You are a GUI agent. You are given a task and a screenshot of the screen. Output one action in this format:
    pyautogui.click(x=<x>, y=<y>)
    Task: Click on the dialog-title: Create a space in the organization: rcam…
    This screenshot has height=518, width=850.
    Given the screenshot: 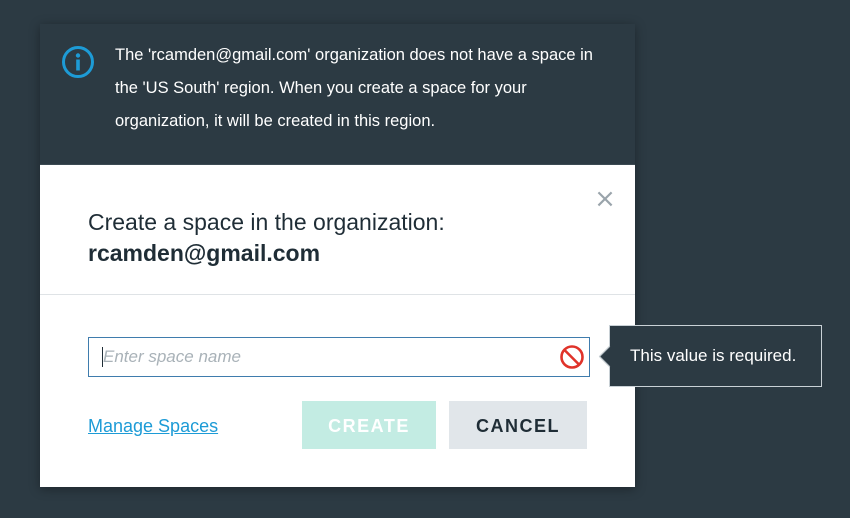 What is the action you would take?
    pyautogui.click(x=266, y=238)
    